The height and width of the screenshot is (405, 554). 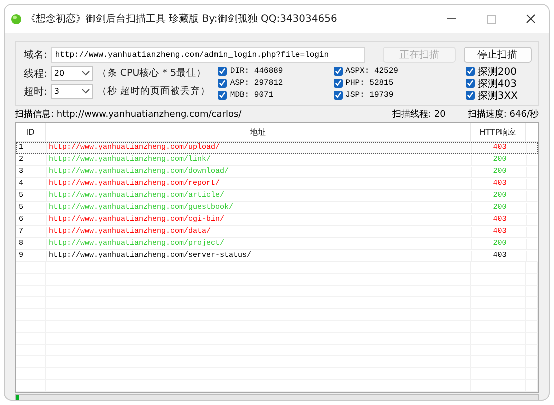 What do you see at coordinates (16, 19) in the screenshot?
I see `app-icon` at bounding box center [16, 19].